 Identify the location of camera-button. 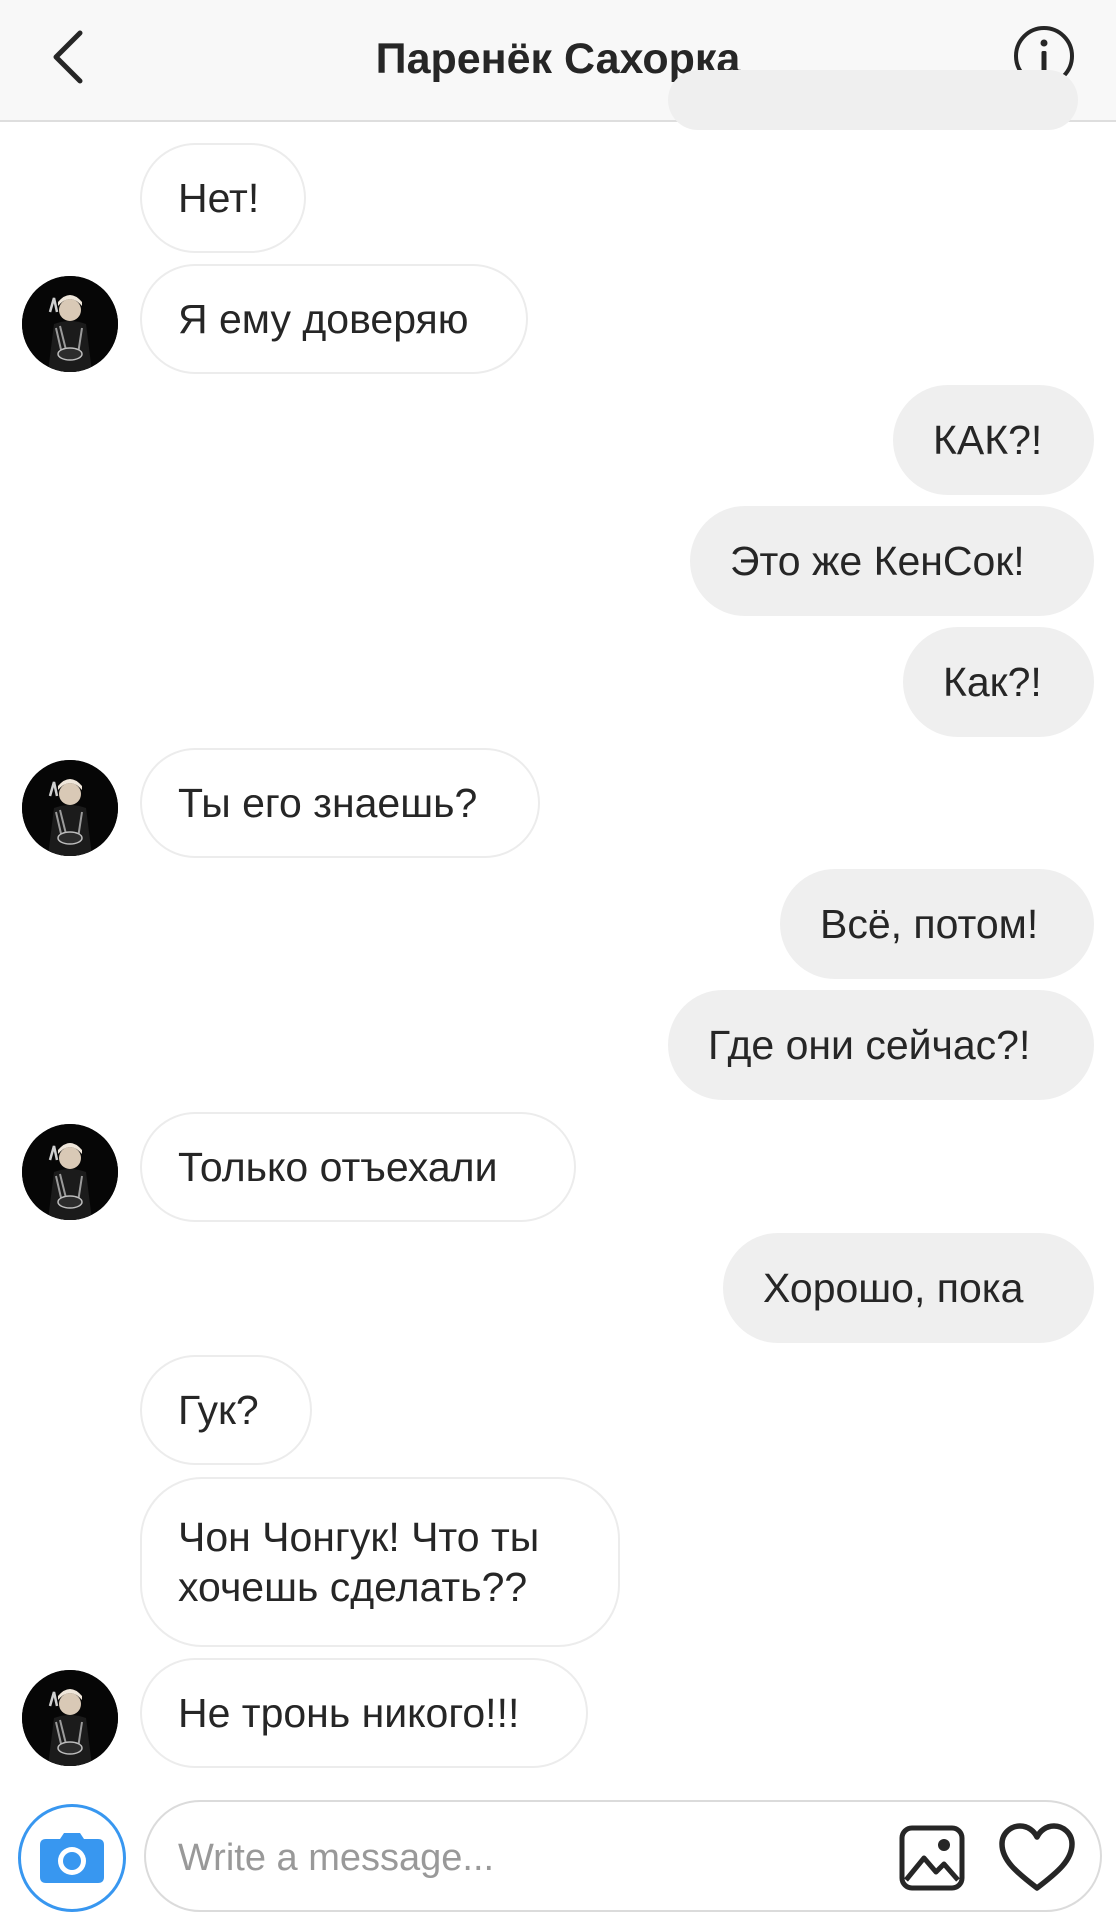
(72, 1858).